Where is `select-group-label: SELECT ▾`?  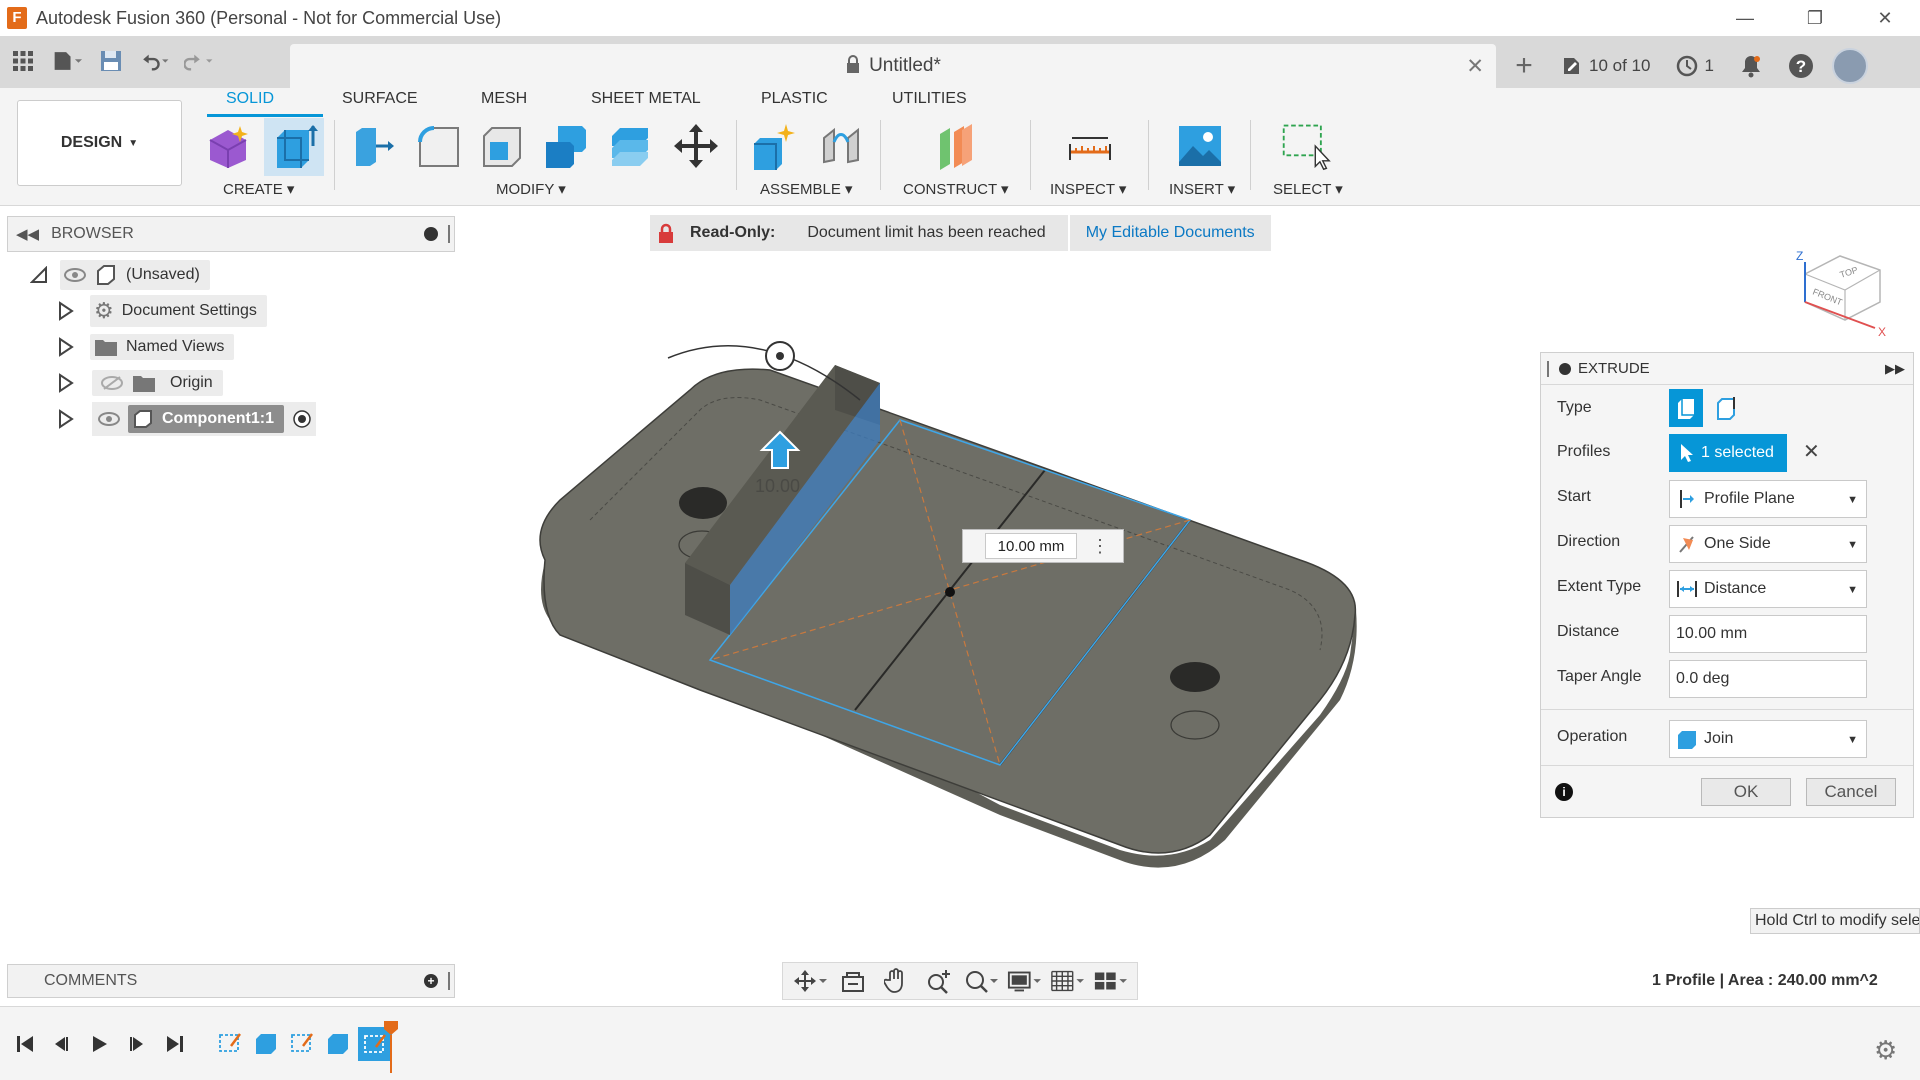
select-group-label: SELECT ▾ is located at coordinates (1308, 189).